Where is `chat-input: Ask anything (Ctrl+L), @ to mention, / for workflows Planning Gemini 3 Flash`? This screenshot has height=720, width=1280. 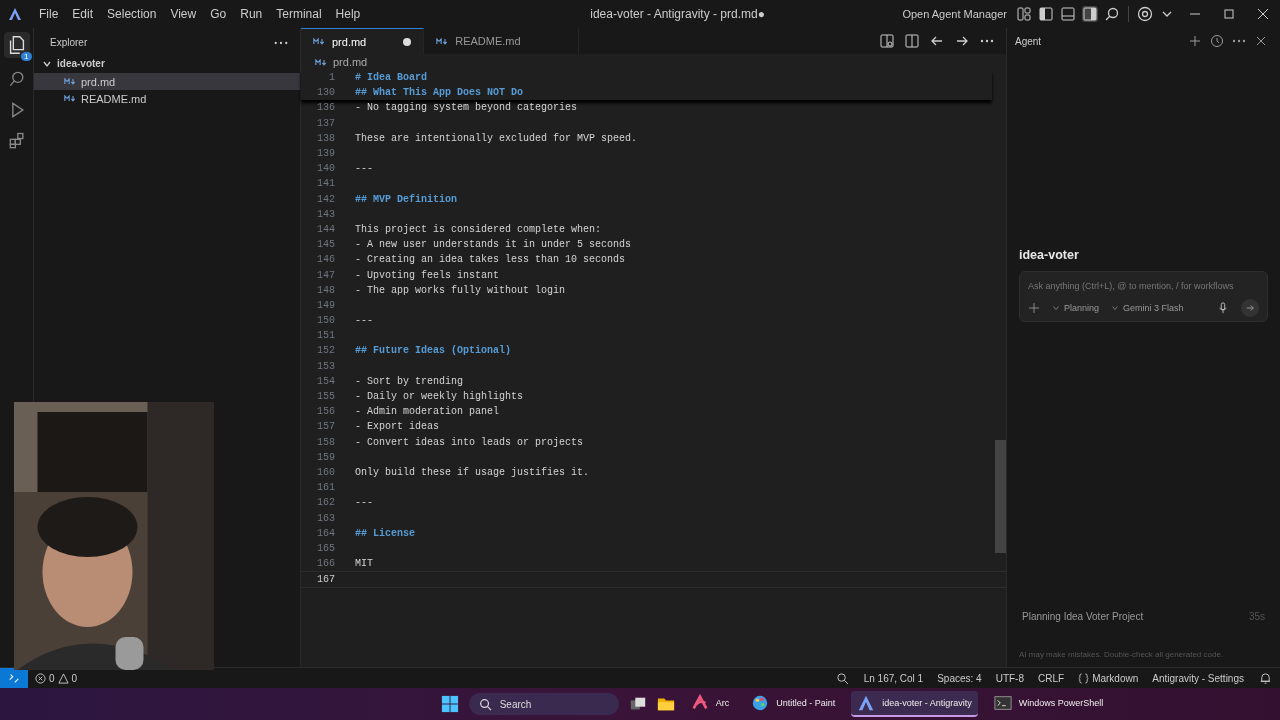 chat-input: Ask anything (Ctrl+L), @ to mention, / for workflows Planning Gemini 3 Flash is located at coordinates (1143, 296).